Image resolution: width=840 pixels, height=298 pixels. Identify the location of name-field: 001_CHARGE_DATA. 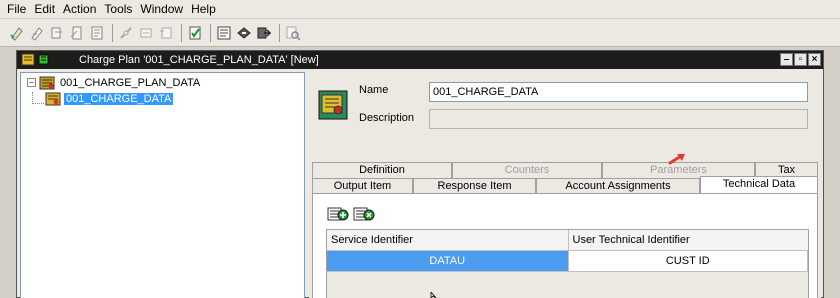
(618, 92).